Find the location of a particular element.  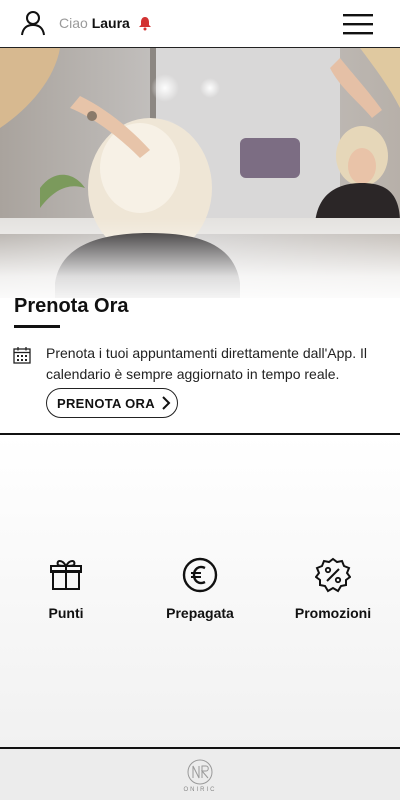

feature-label: Promozioni is located at coordinates (333, 613).